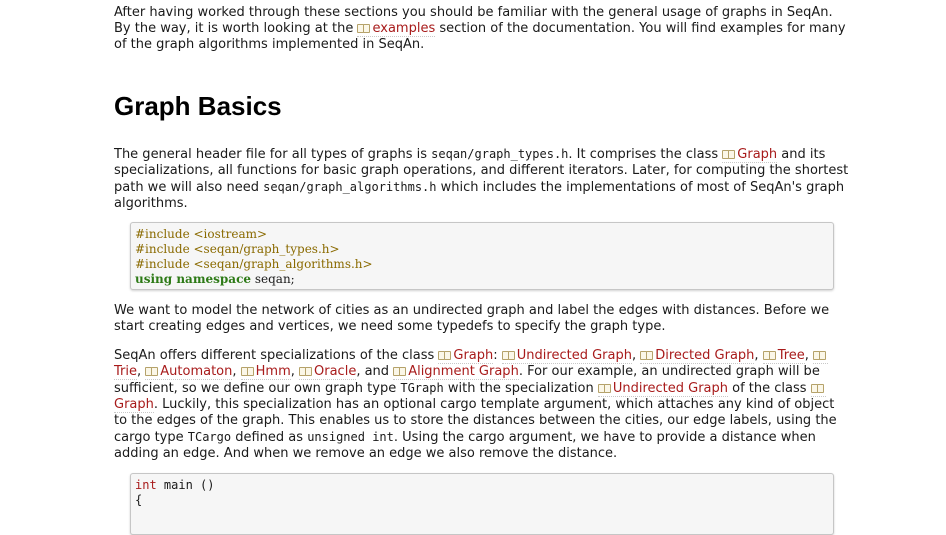 The width and height of the screenshot is (946, 535). I want to click on alignment-graph-link: Alignment Graph, so click(456, 372).